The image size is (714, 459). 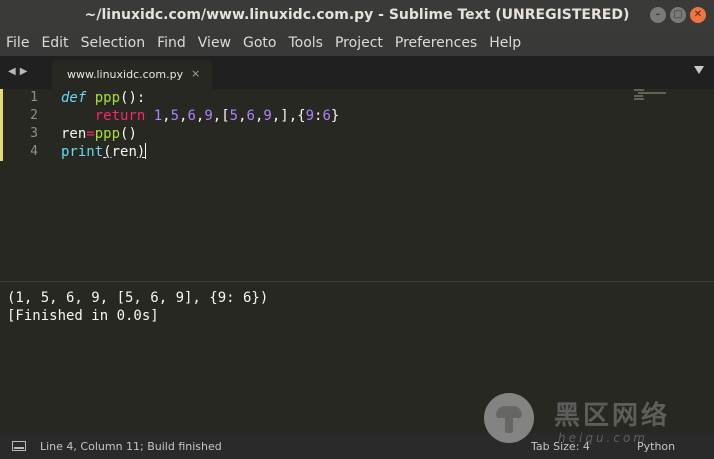 I want to click on function-name: ppp, so click(x=107, y=98).